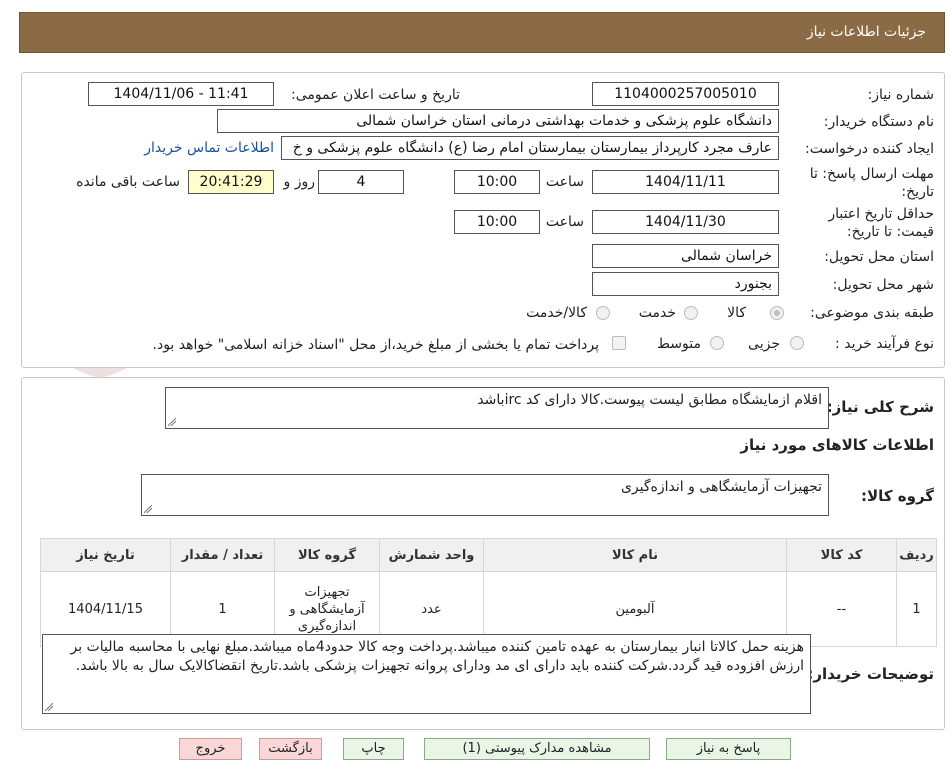 The width and height of the screenshot is (951, 781). What do you see at coordinates (837, 445) in the screenshot?
I see `goods-section-title: اطلاعات کالاهای مورد نیاز` at bounding box center [837, 445].